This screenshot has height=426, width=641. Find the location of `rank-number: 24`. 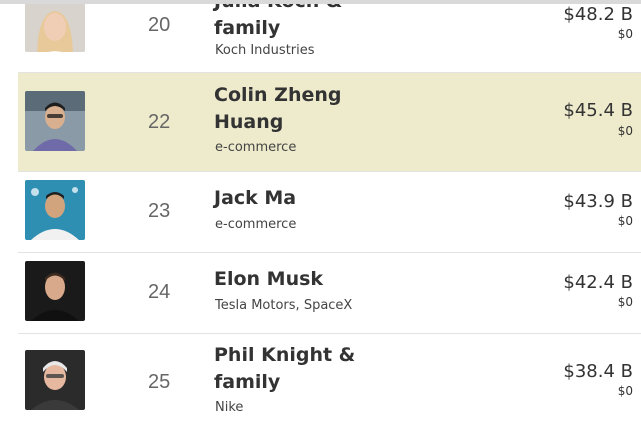

rank-number: 24 is located at coordinates (159, 292).